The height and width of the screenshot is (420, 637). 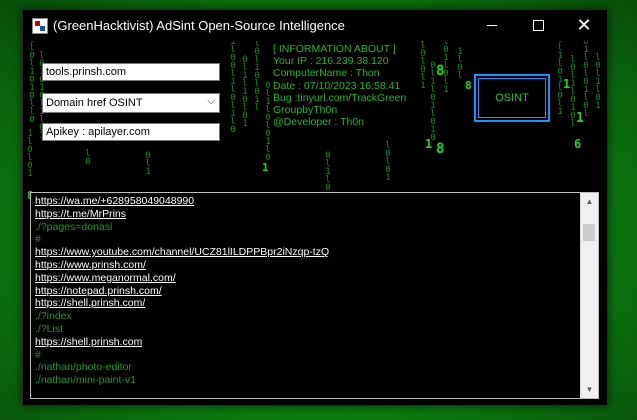 I want to click on close-button: ✕, so click(x=584, y=25).